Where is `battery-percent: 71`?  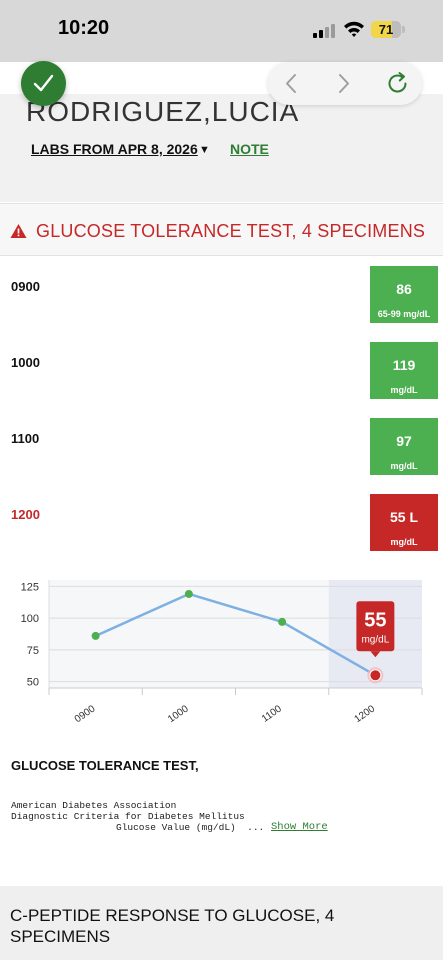
battery-percent: 71 is located at coordinates (386, 29).